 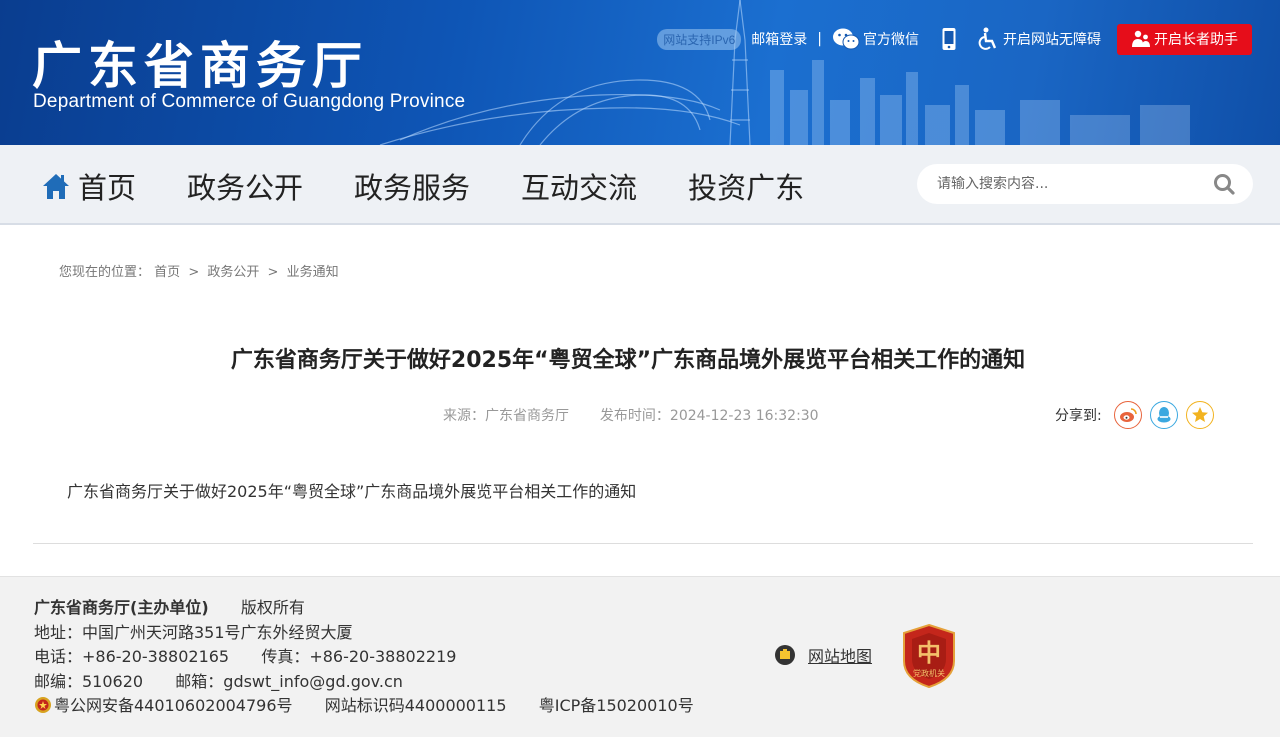 I want to click on footer-icp: 粤ICP备15020010号, so click(x=616, y=705).